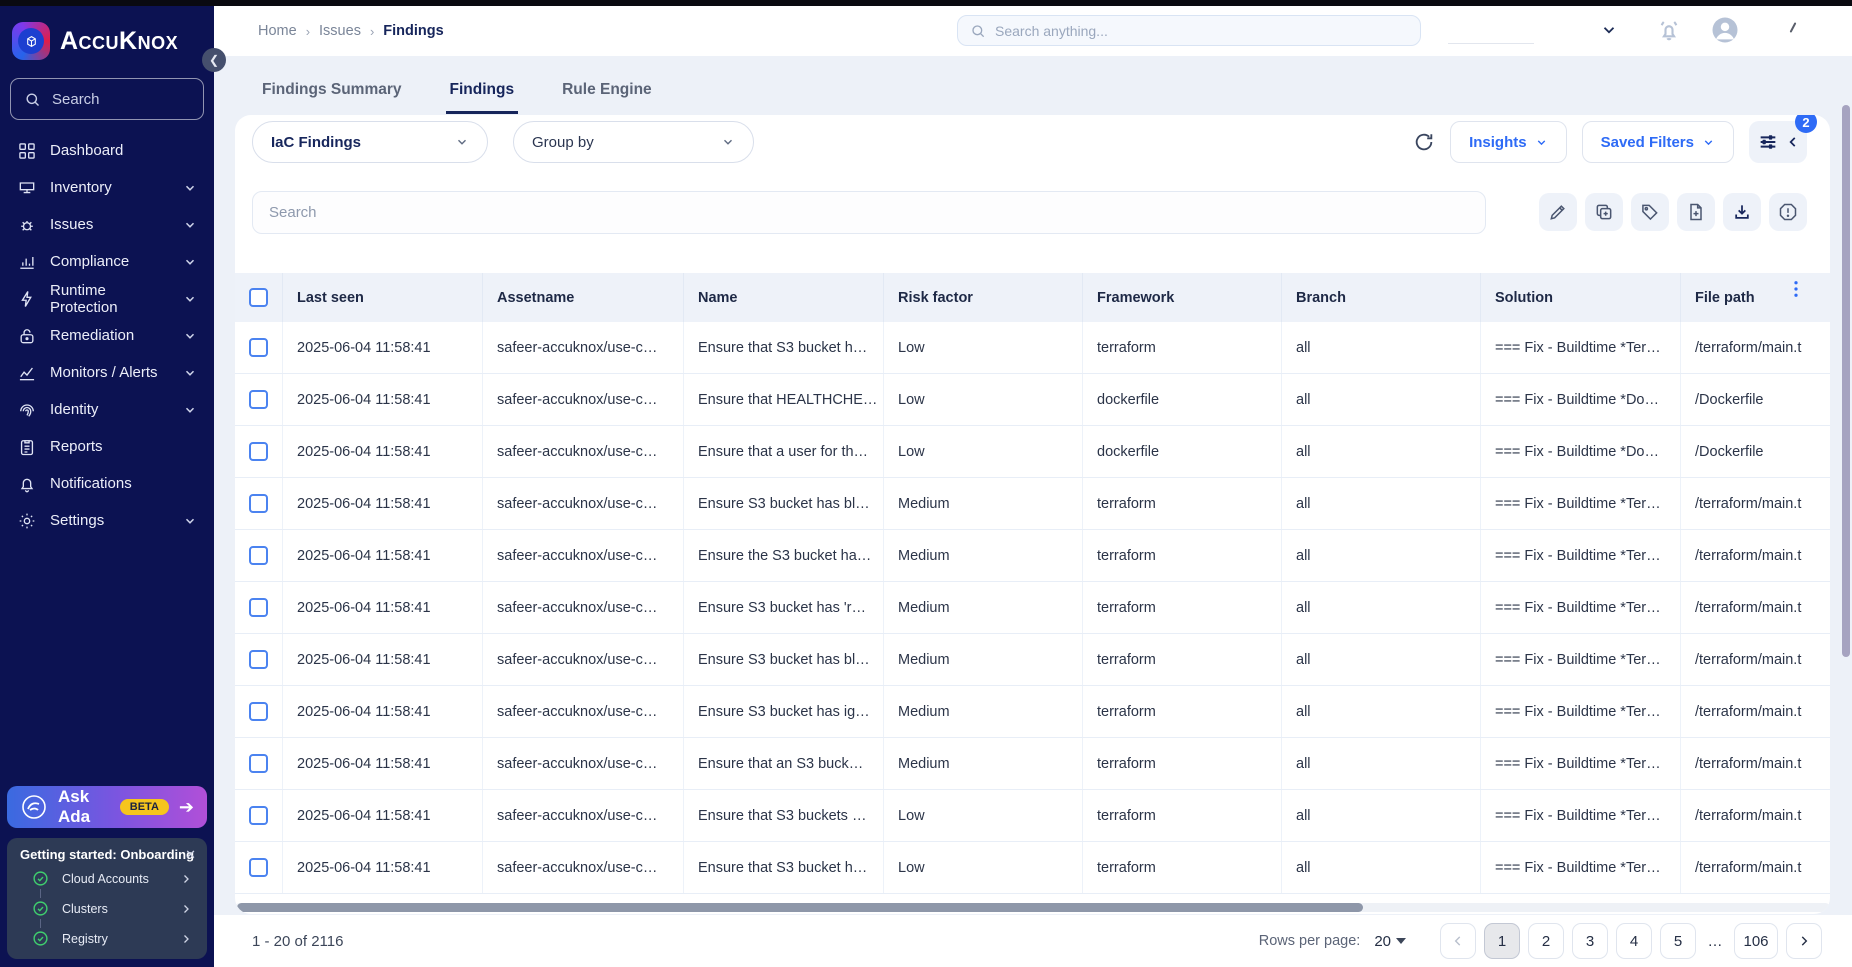 The image size is (1852, 967). I want to click on filter-settings-button: 2, so click(1783, 139).